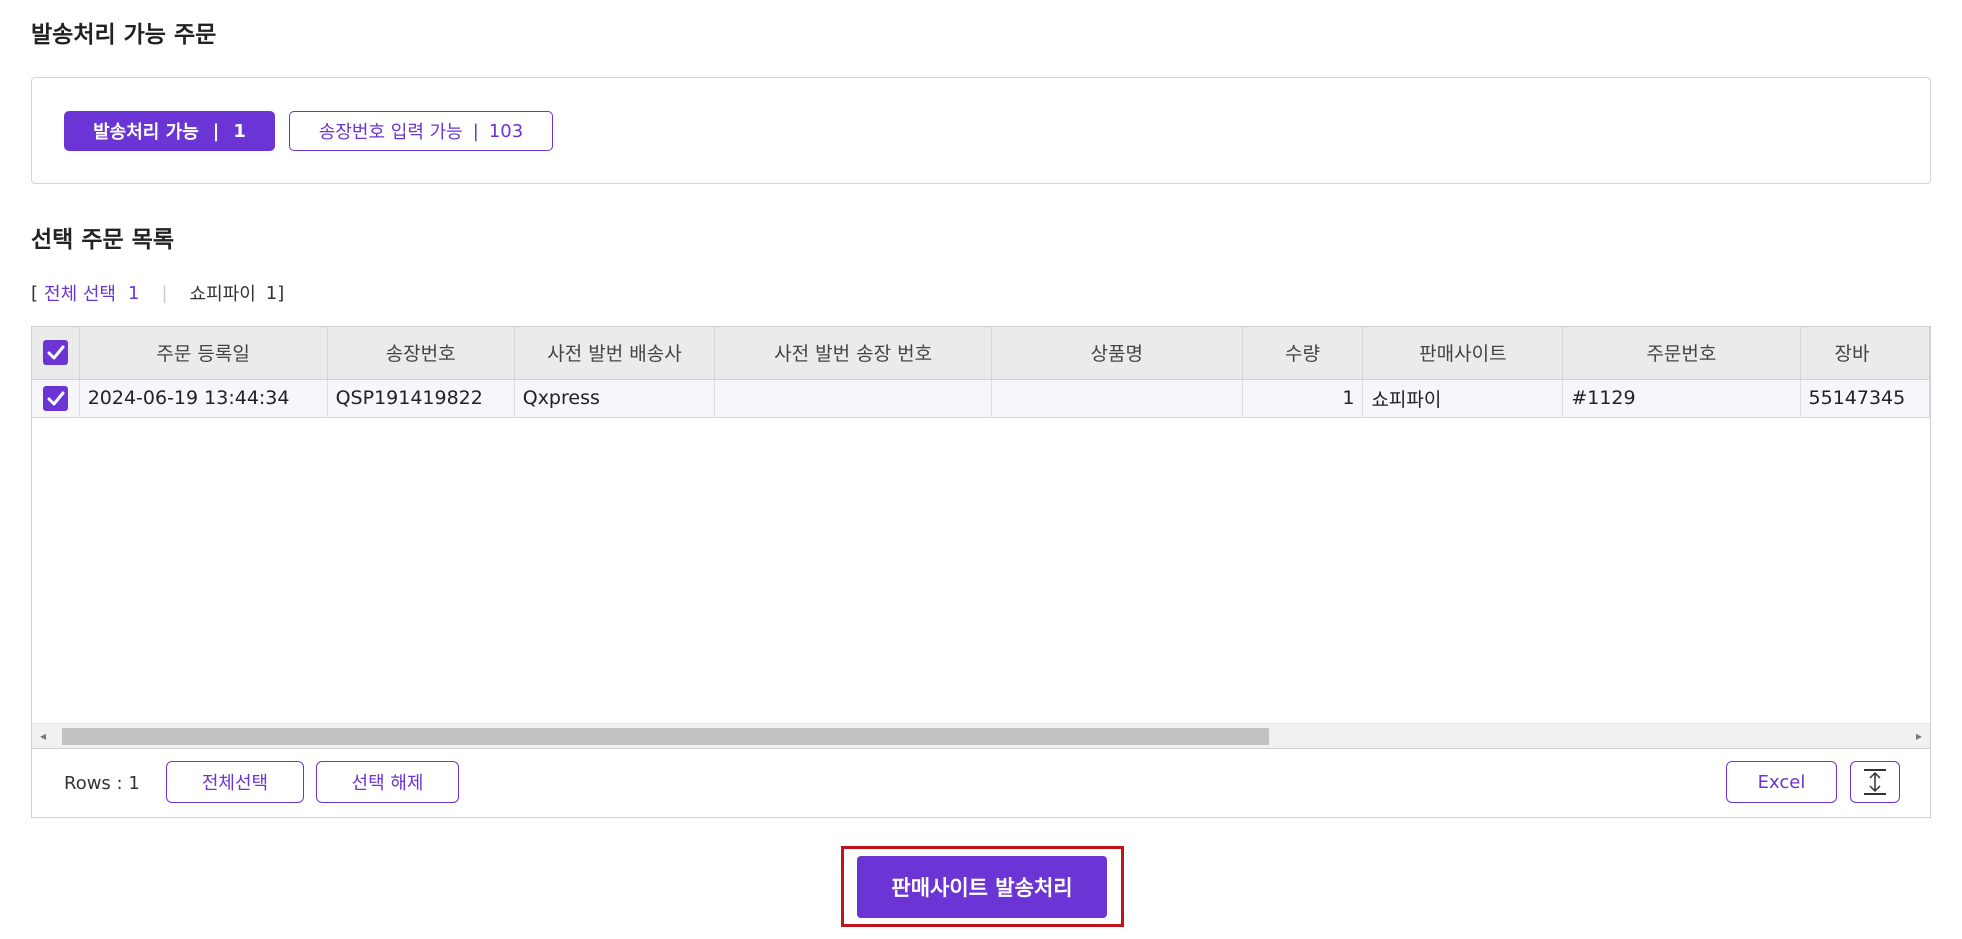  I want to click on cell-pre-carrier: Qxpress, so click(615, 398).